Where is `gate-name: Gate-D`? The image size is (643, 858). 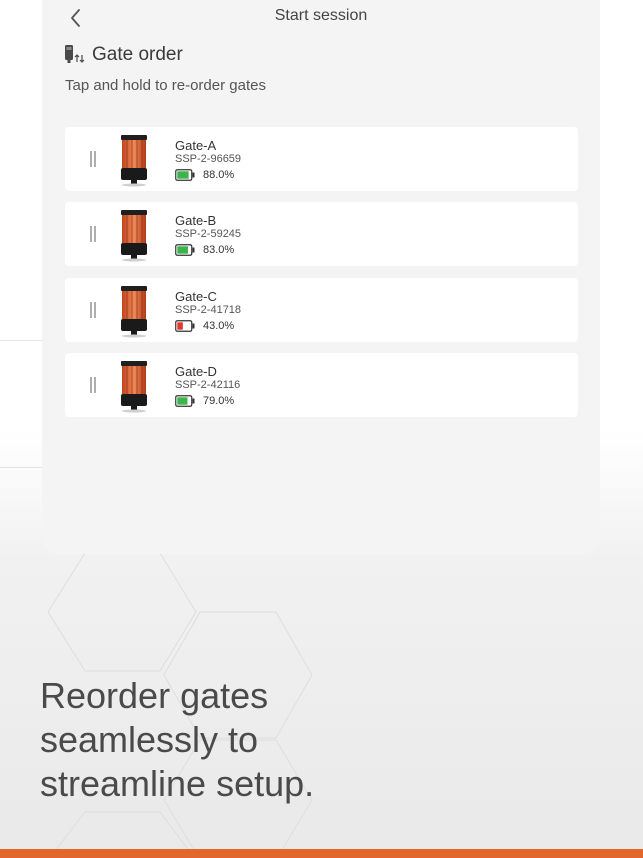
gate-name: Gate-D is located at coordinates (196, 371).